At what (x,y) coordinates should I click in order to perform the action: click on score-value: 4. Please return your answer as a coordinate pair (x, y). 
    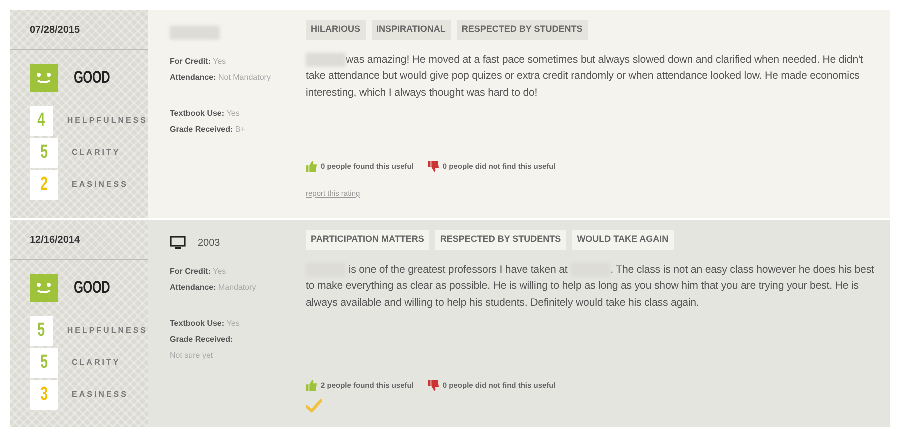
    Looking at the image, I should click on (42, 121).